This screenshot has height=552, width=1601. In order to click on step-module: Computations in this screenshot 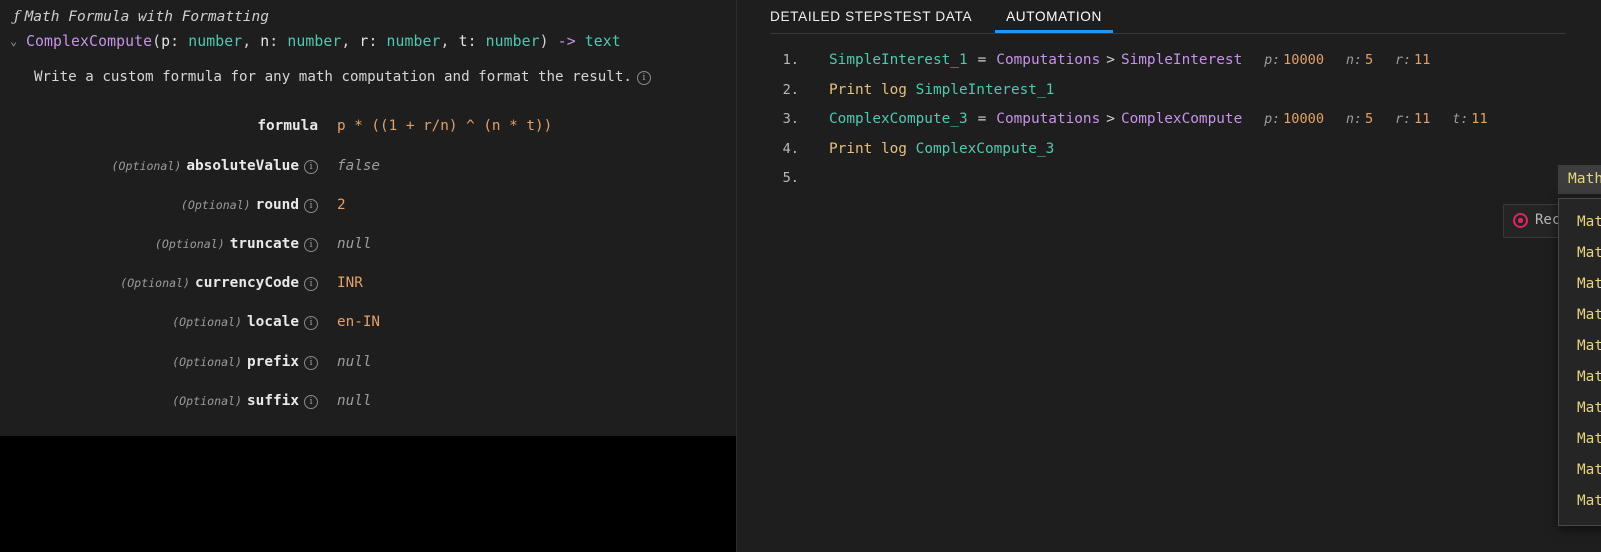, I will do `click(1048, 119)`.